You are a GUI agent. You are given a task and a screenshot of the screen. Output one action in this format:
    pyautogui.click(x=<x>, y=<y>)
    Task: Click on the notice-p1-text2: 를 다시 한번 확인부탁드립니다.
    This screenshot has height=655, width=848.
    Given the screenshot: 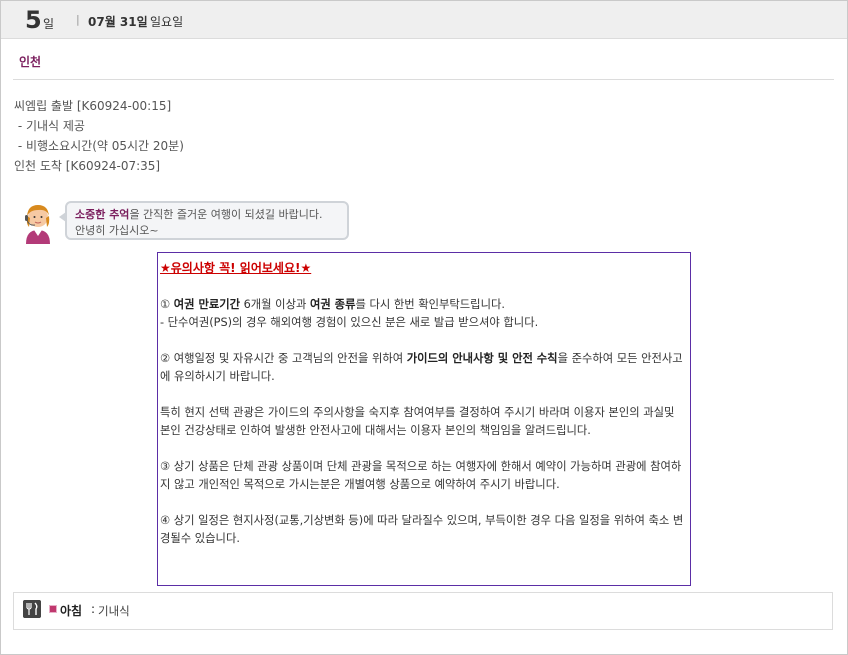 What is the action you would take?
    pyautogui.click(x=430, y=304)
    